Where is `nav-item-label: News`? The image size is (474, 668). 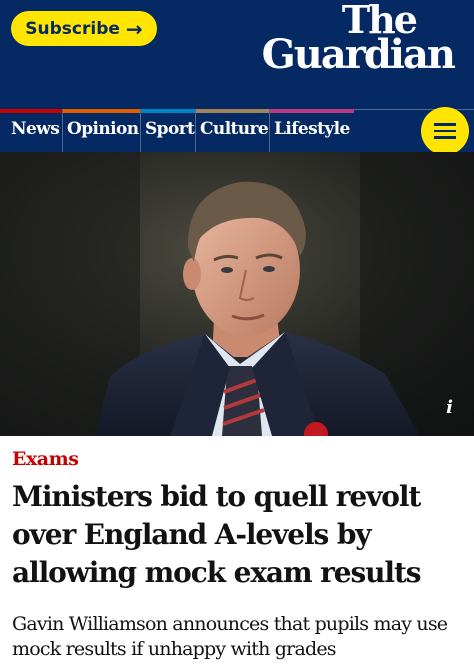
nav-item-label: News is located at coordinates (35, 129).